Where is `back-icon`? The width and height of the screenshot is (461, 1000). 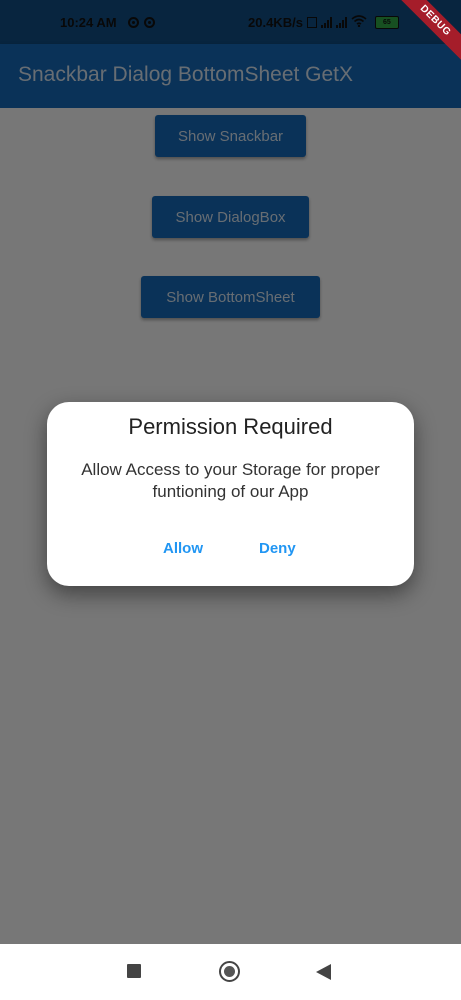 back-icon is located at coordinates (323, 972).